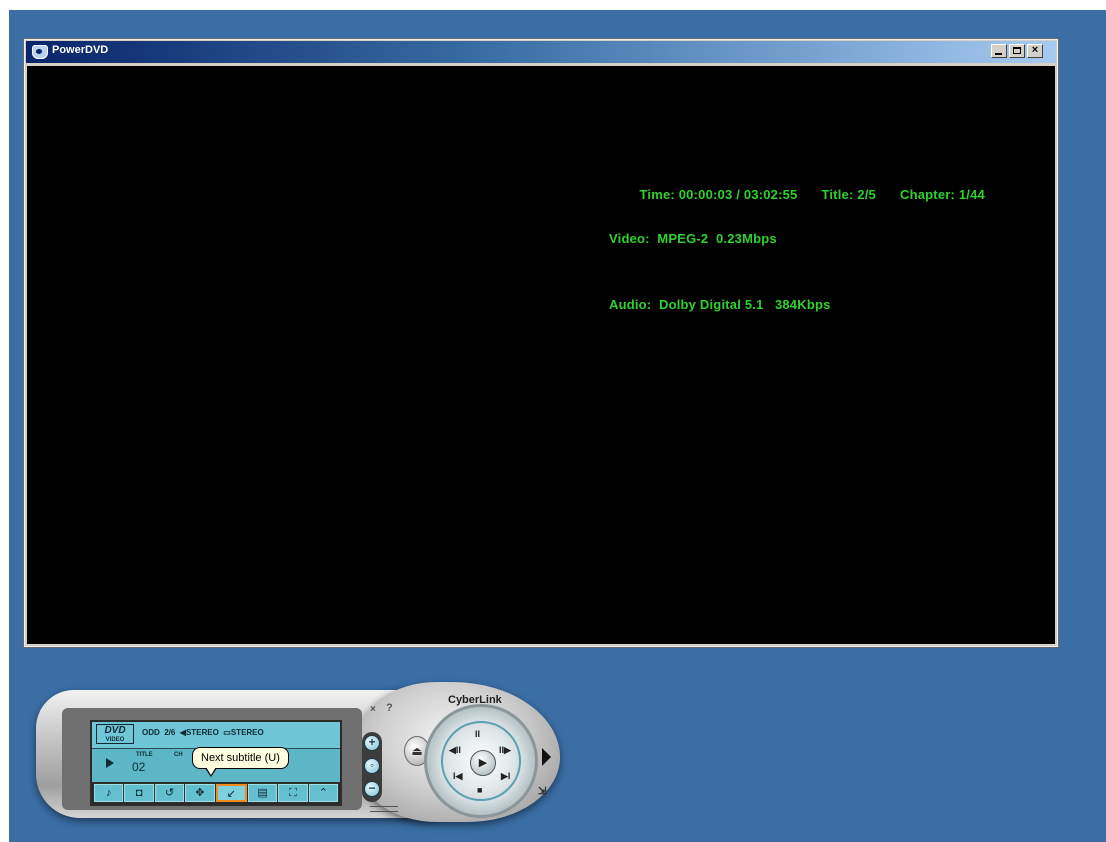 The height and width of the screenshot is (842, 1106). I want to click on remote-close-button: ×, so click(373, 709).